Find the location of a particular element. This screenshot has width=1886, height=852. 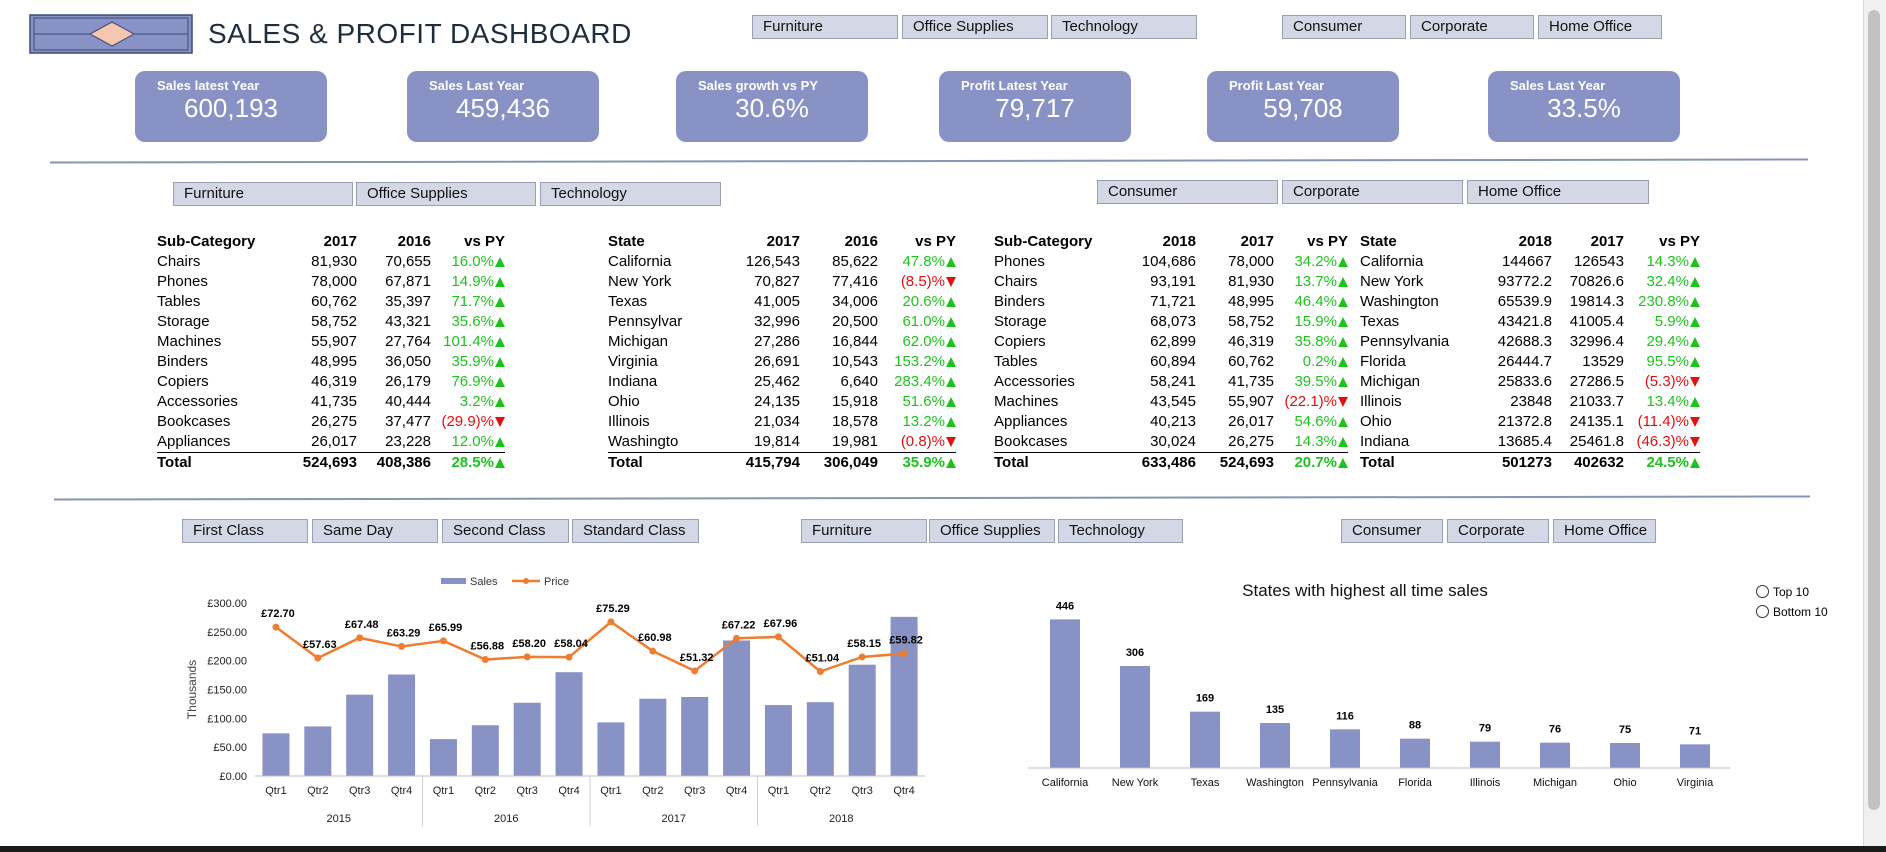

kpi-label: Sales latest Year is located at coordinates (208, 85).